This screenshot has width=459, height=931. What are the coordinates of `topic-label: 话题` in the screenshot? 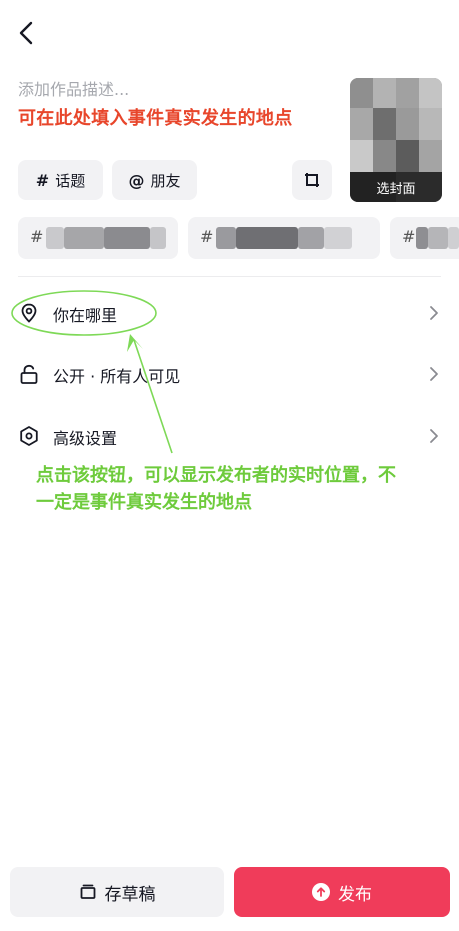 It's located at (70, 180).